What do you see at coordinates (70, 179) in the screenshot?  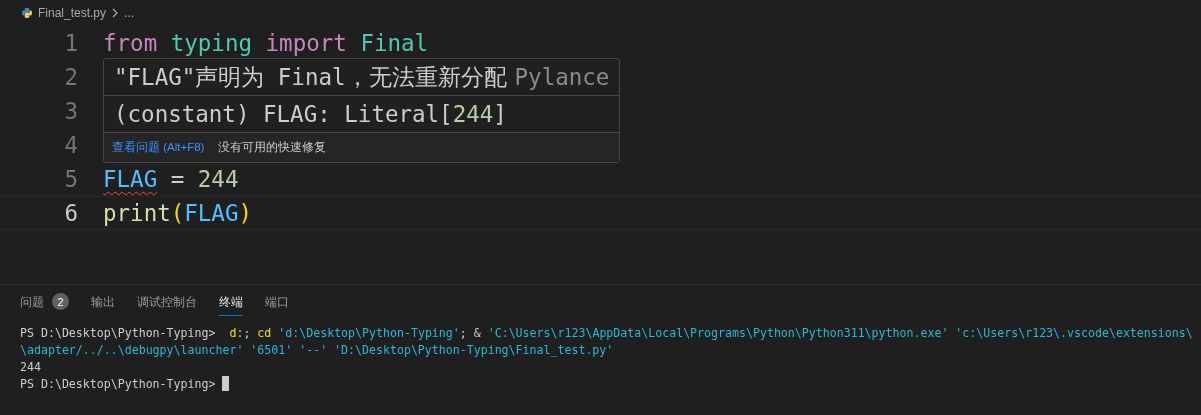 I see `line-number: 5` at bounding box center [70, 179].